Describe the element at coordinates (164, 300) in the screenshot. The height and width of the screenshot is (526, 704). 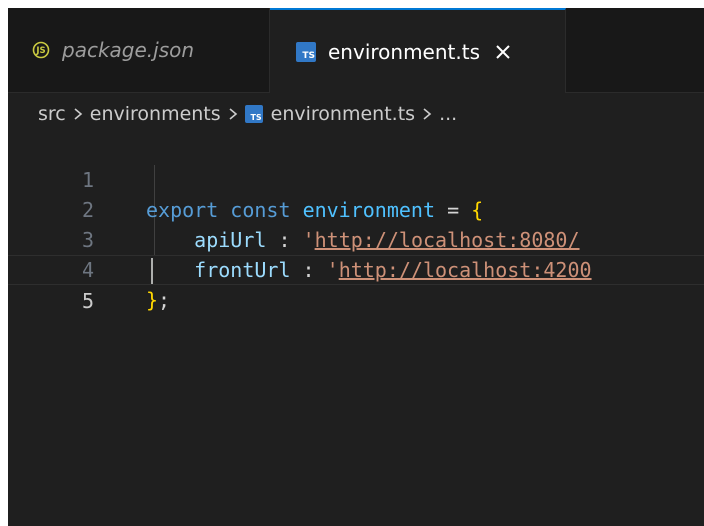
I see `punctuation-token: ;` at that location.